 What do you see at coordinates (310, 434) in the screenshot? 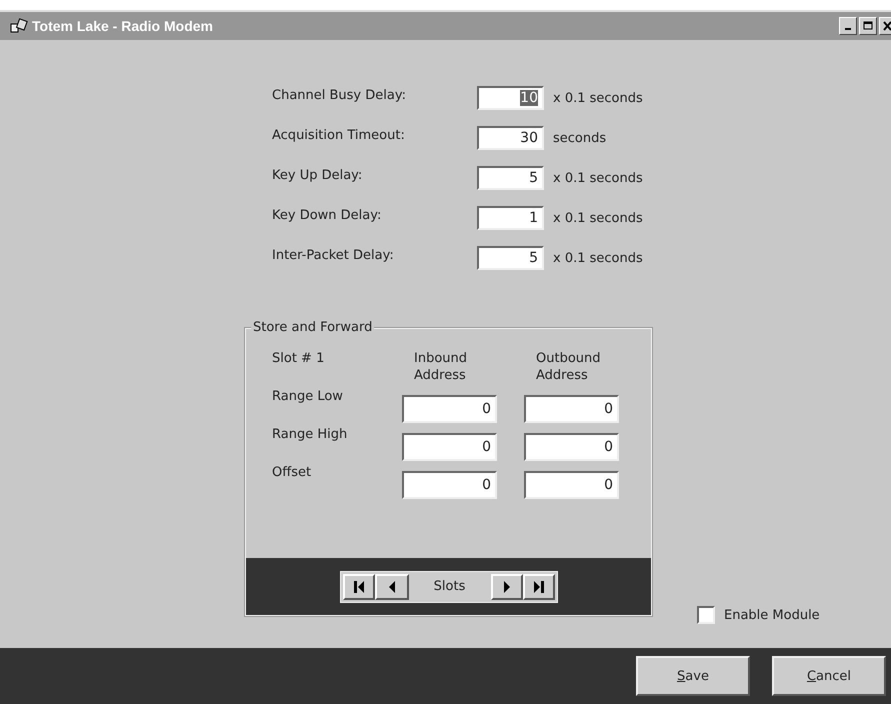
I see `row-label: Range High` at bounding box center [310, 434].